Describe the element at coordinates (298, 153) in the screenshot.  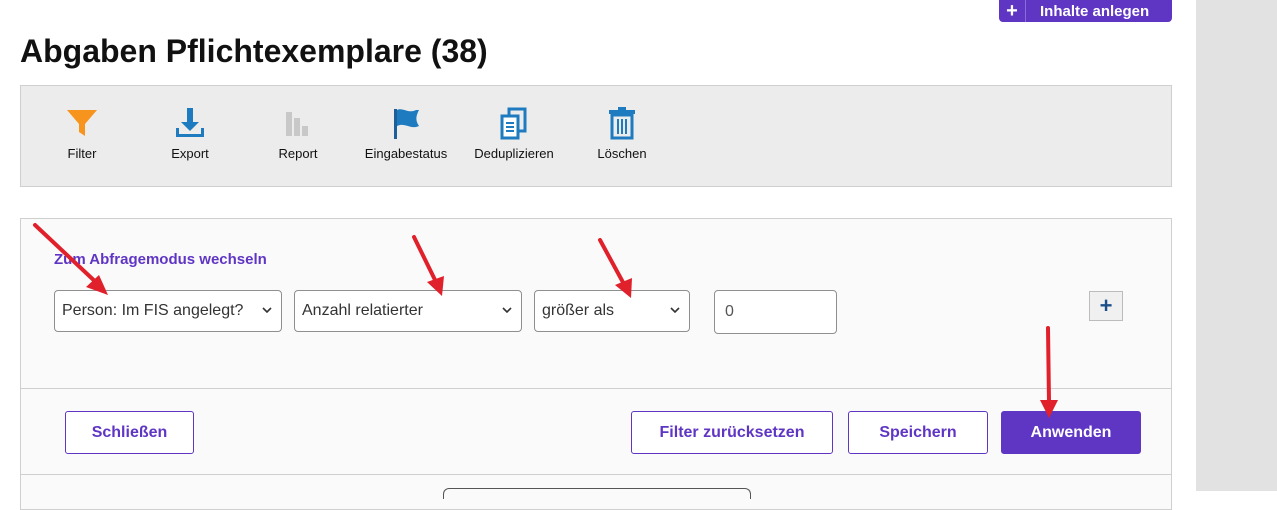
I see `toolbar-report-label: Report` at that location.